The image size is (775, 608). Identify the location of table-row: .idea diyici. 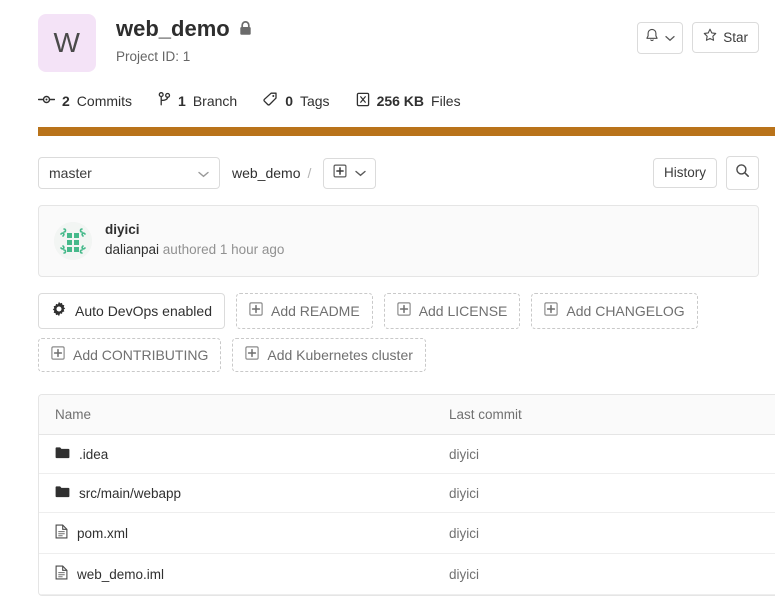
(407, 454).